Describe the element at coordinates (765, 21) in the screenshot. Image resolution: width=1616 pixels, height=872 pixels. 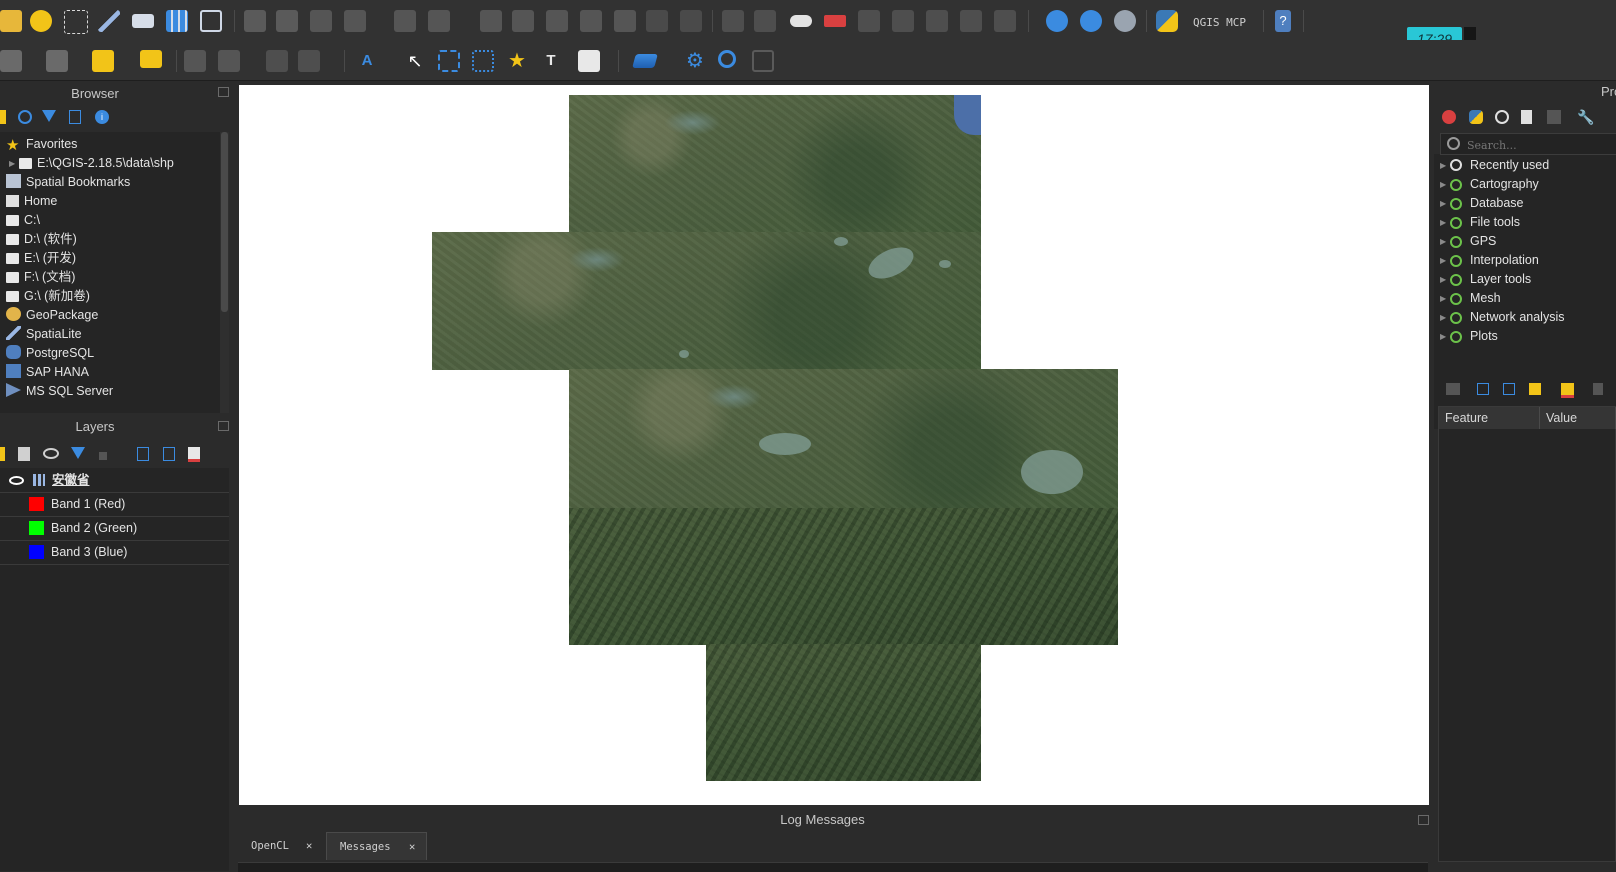
I see `pin-label-icon` at that location.